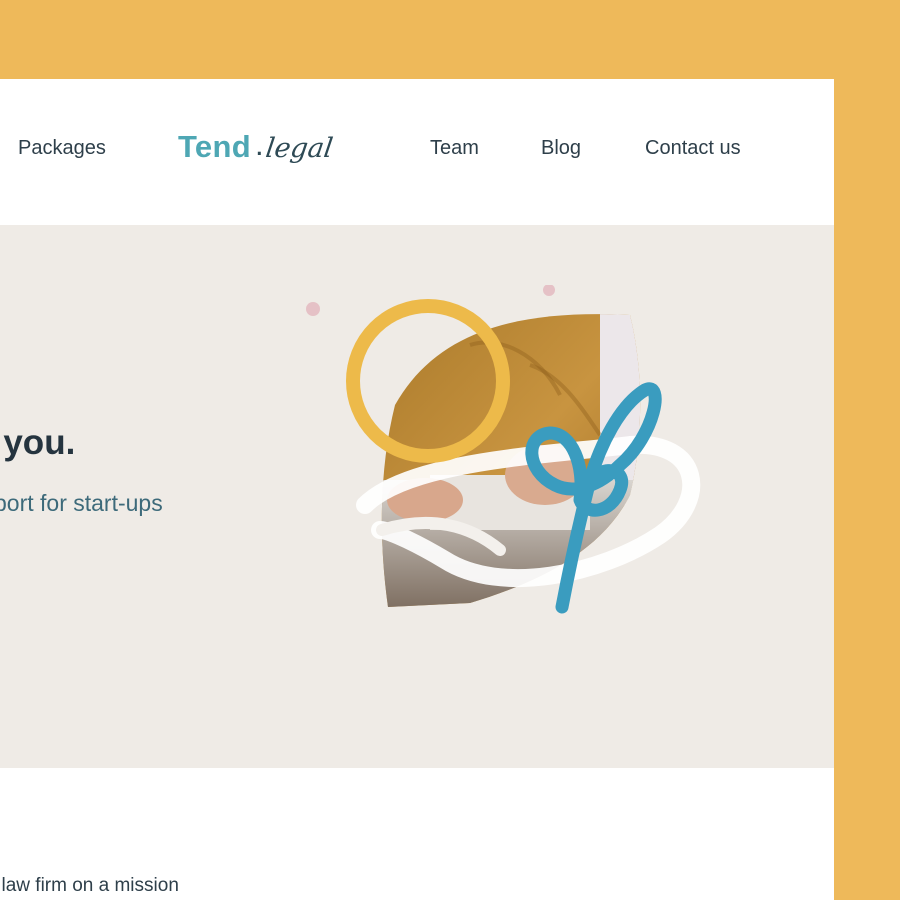 The width and height of the screenshot is (900, 900). What do you see at coordinates (561, 148) in the screenshot?
I see `nav-link-blog: Blog` at bounding box center [561, 148].